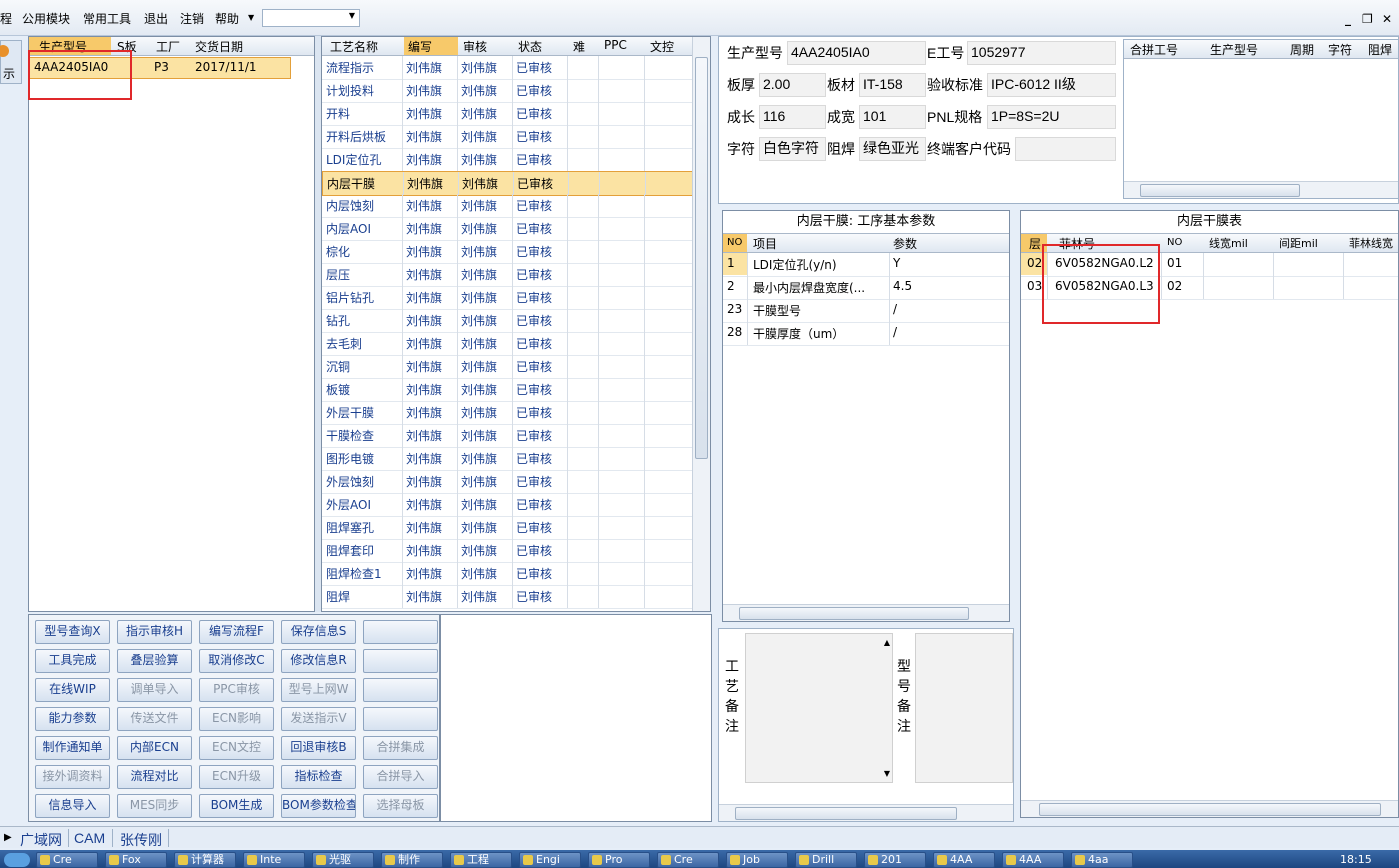  What do you see at coordinates (154, 661) in the screenshot?
I see `action-button: 叠层验算` at bounding box center [154, 661].